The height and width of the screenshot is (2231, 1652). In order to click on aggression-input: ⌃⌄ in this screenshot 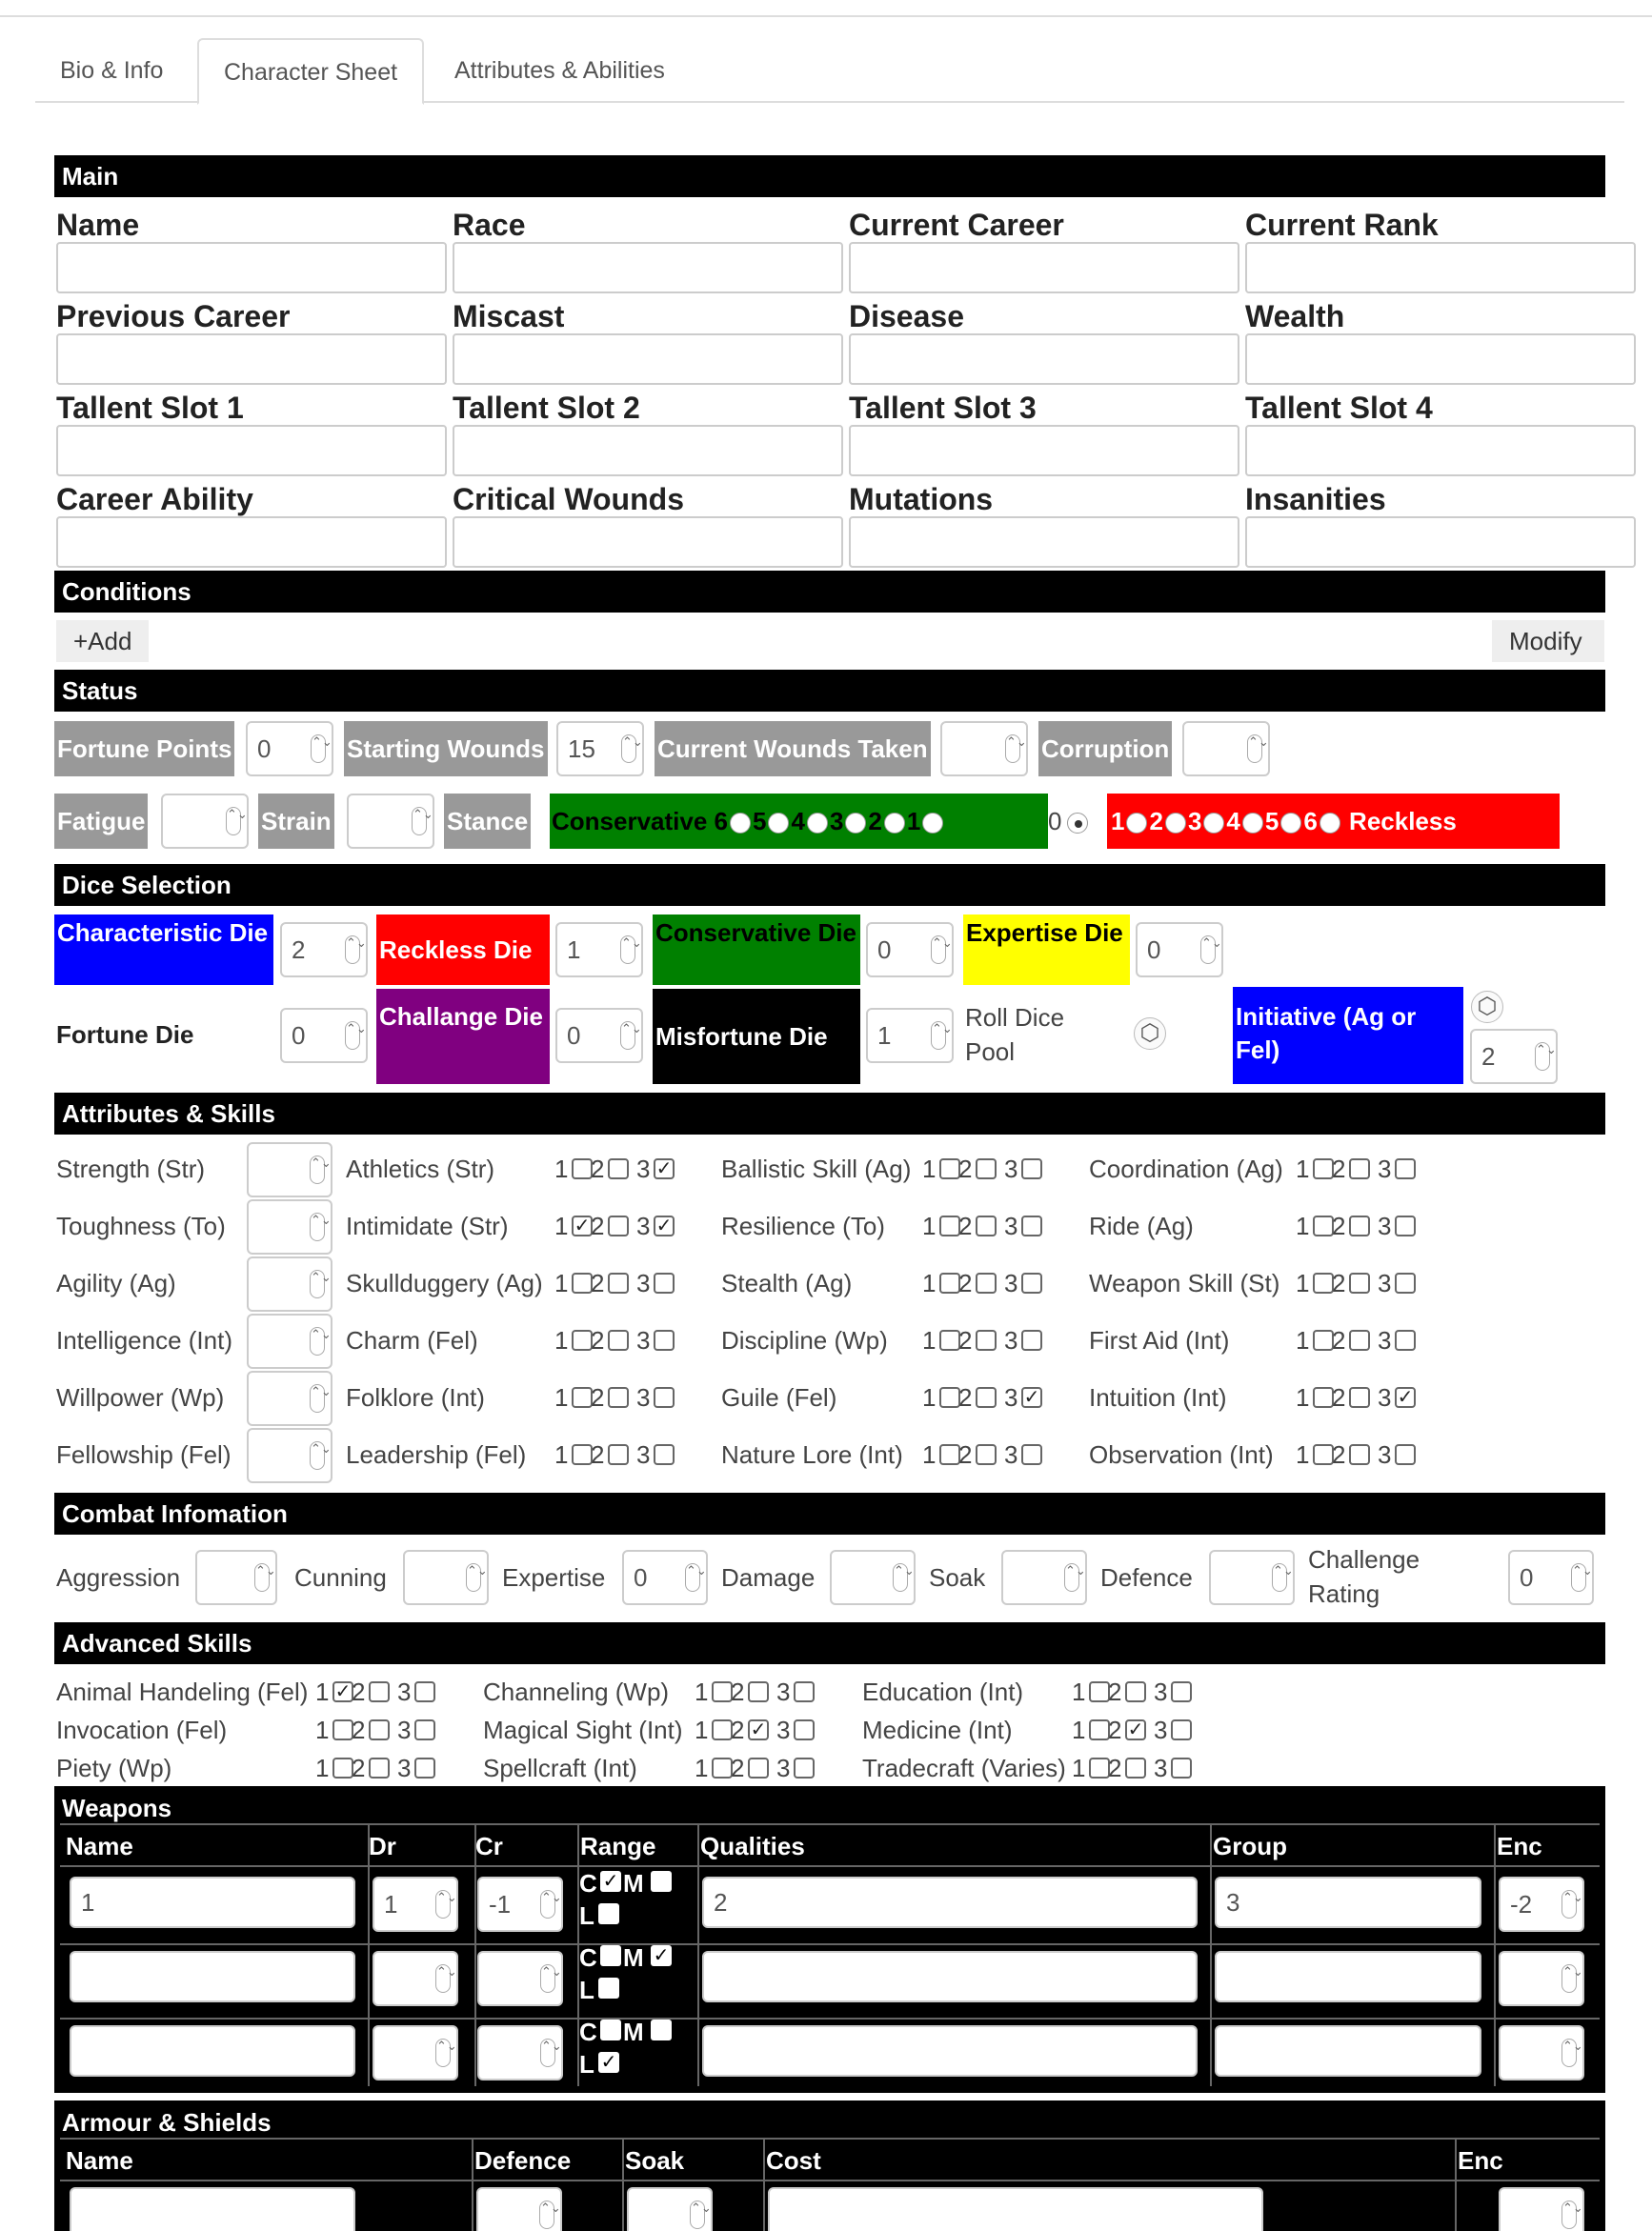, I will do `click(236, 1577)`.